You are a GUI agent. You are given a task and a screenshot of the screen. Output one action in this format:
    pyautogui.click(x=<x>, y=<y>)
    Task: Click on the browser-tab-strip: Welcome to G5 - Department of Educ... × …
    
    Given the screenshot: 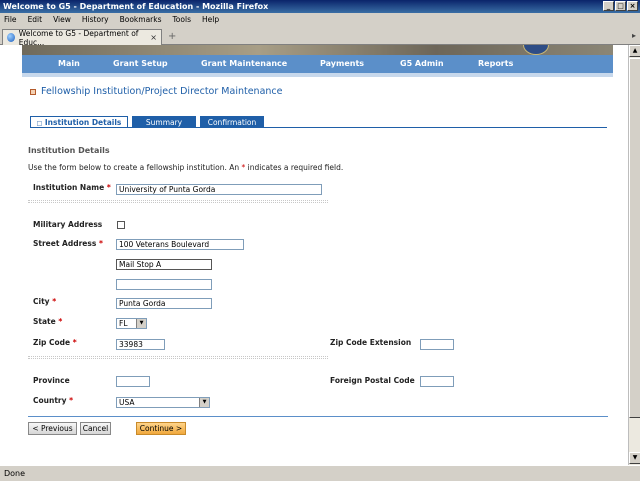 What is the action you would take?
    pyautogui.click(x=320, y=37)
    